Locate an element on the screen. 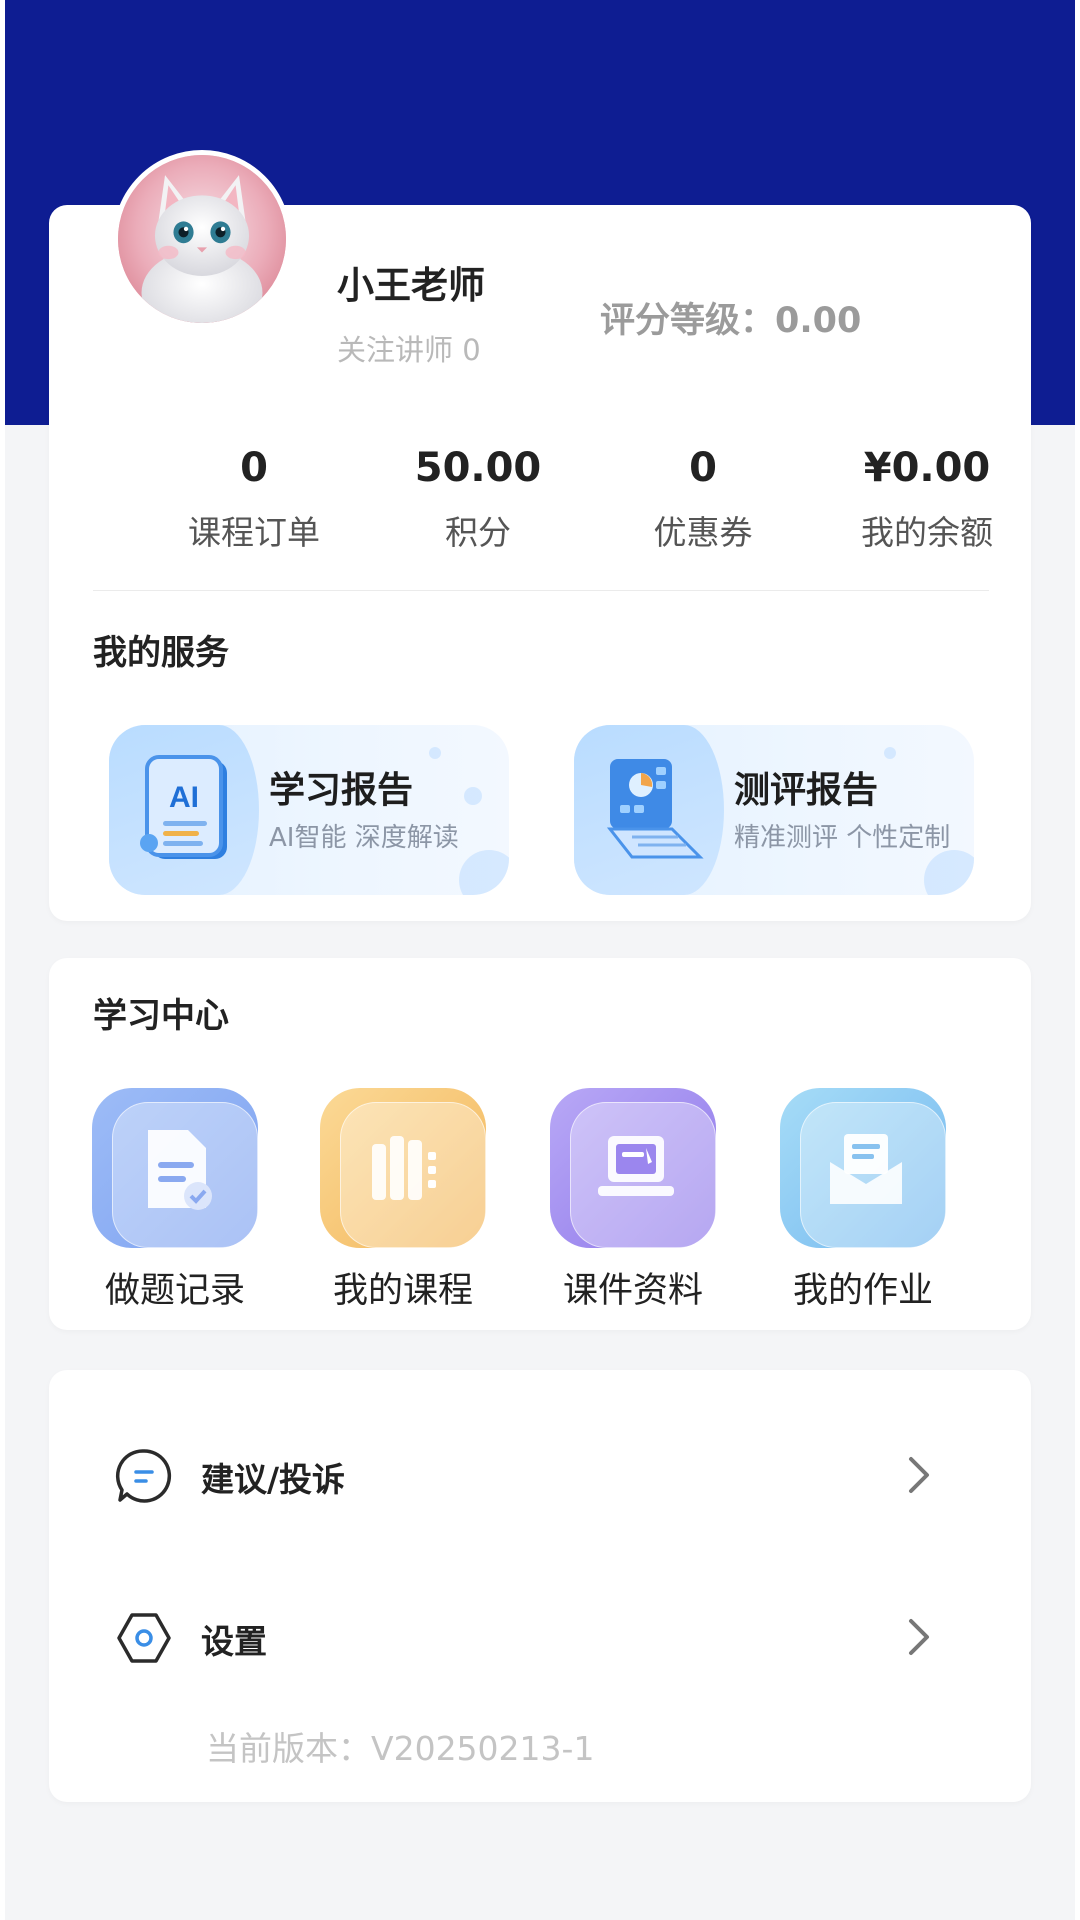 The image size is (1080, 1920). courseware-icon is located at coordinates (633, 1168).